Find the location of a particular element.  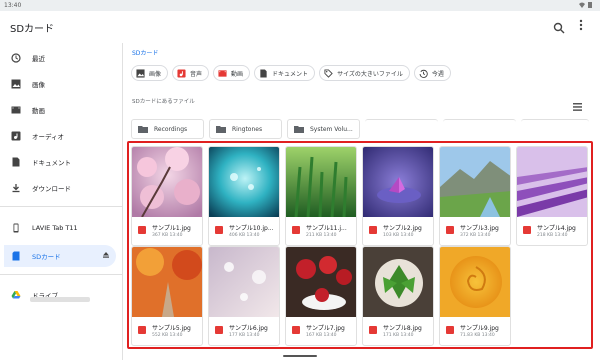

sidebar-item-documents: ドキュメント is located at coordinates (60, 162).